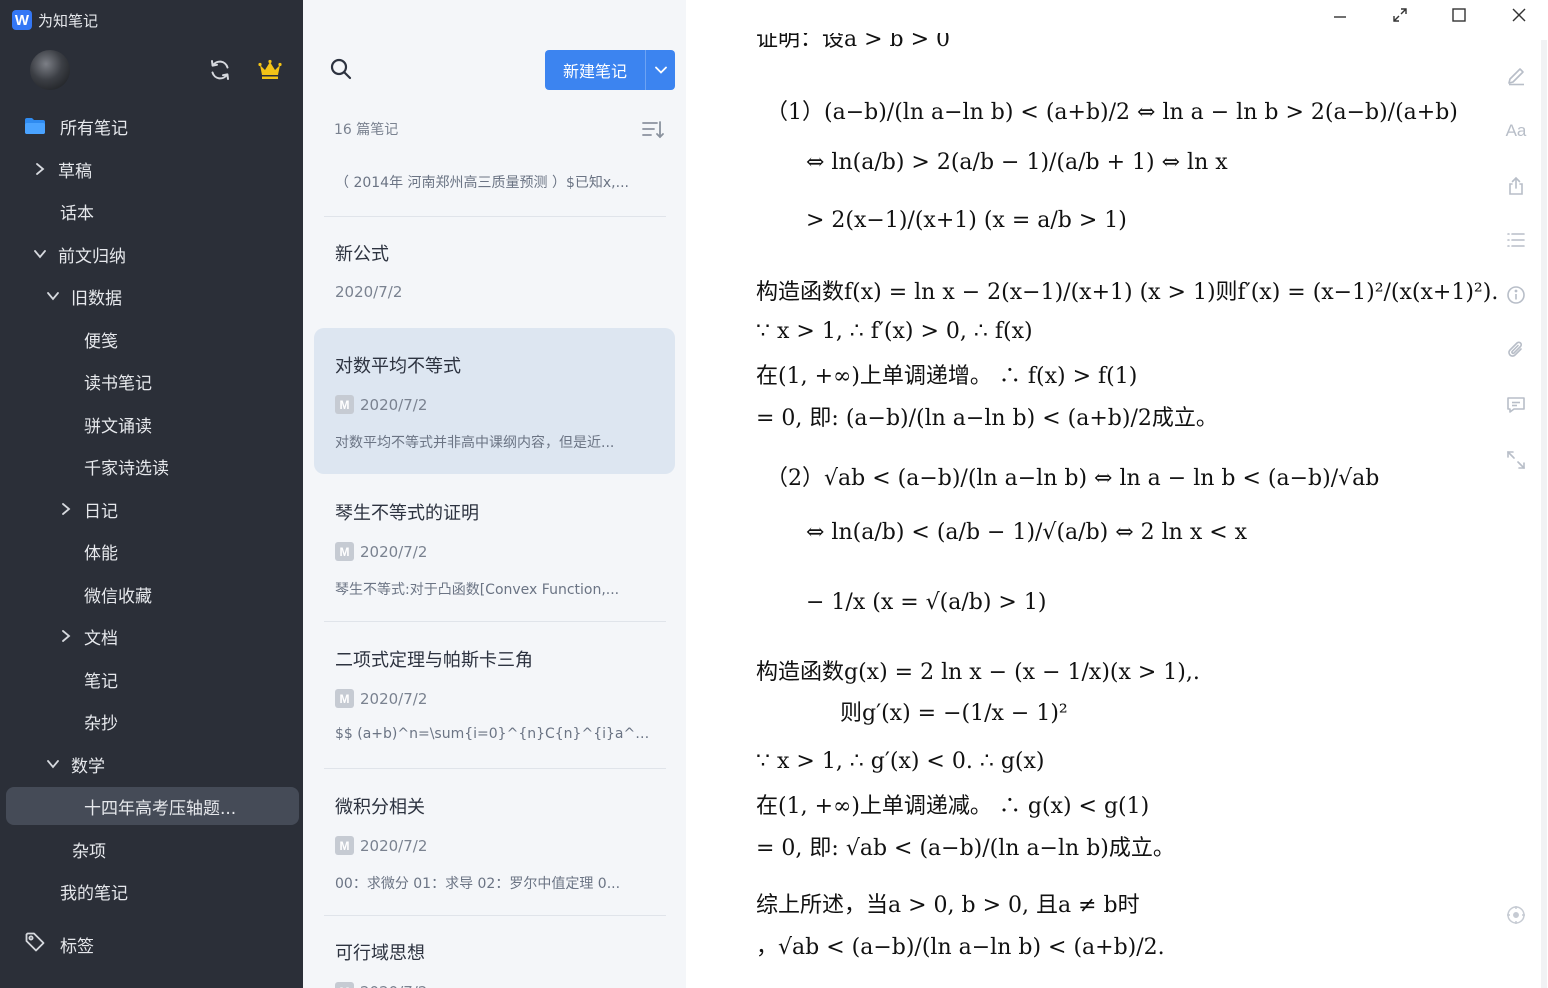  Describe the element at coordinates (35, 126) in the screenshot. I see `folder-icon` at that location.